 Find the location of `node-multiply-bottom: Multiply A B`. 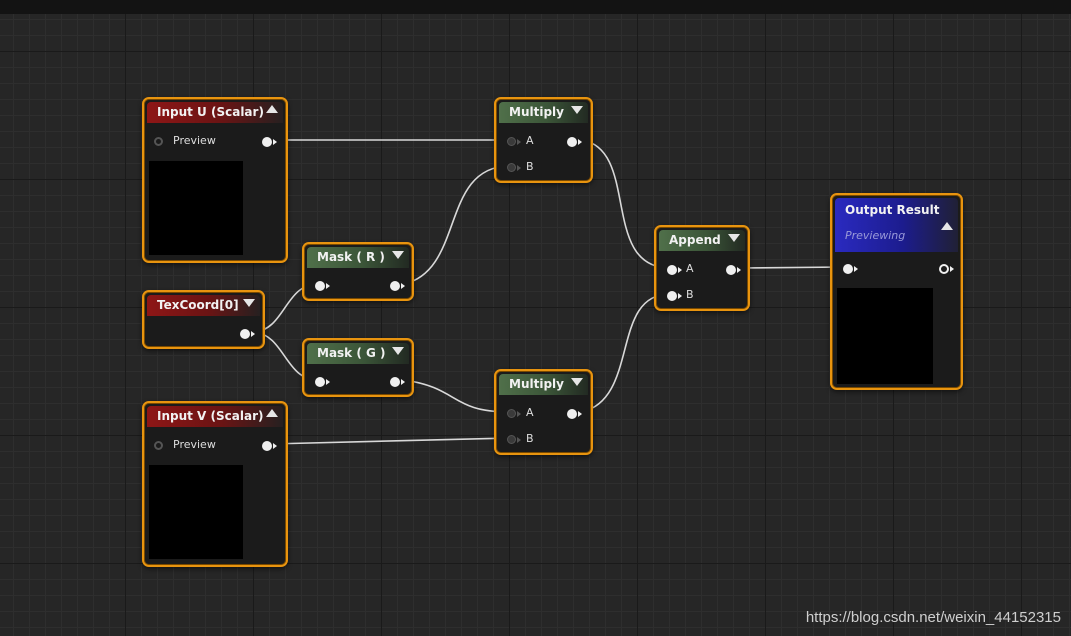

node-multiply-bottom: Multiply A B is located at coordinates (543, 412).